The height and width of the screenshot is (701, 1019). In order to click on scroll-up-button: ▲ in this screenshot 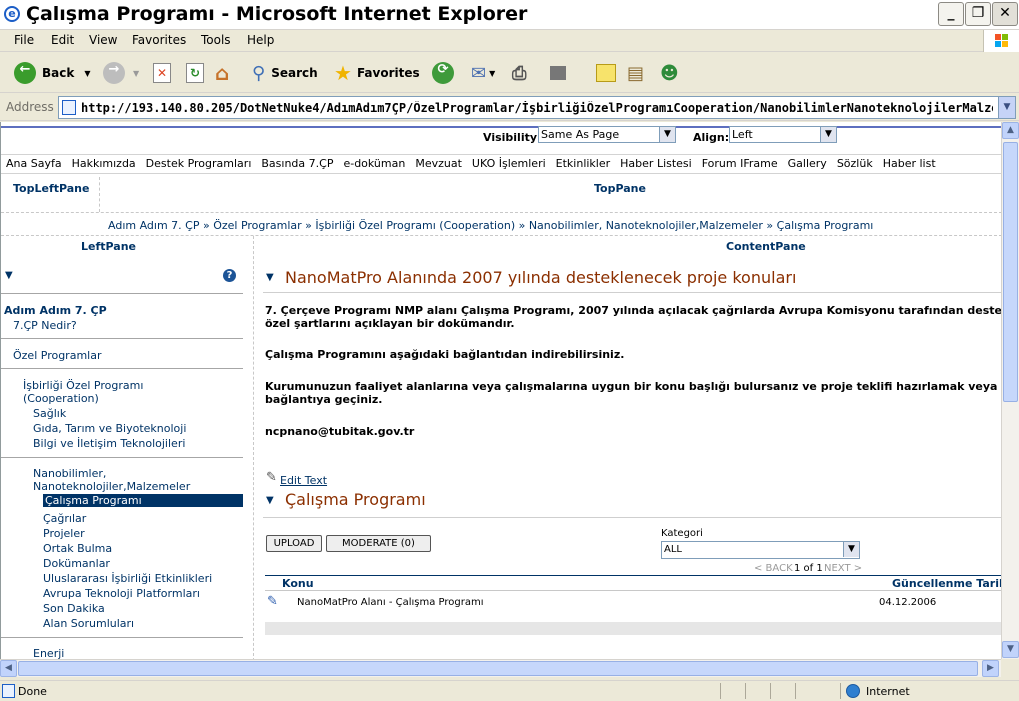, I will do `click(1010, 130)`.